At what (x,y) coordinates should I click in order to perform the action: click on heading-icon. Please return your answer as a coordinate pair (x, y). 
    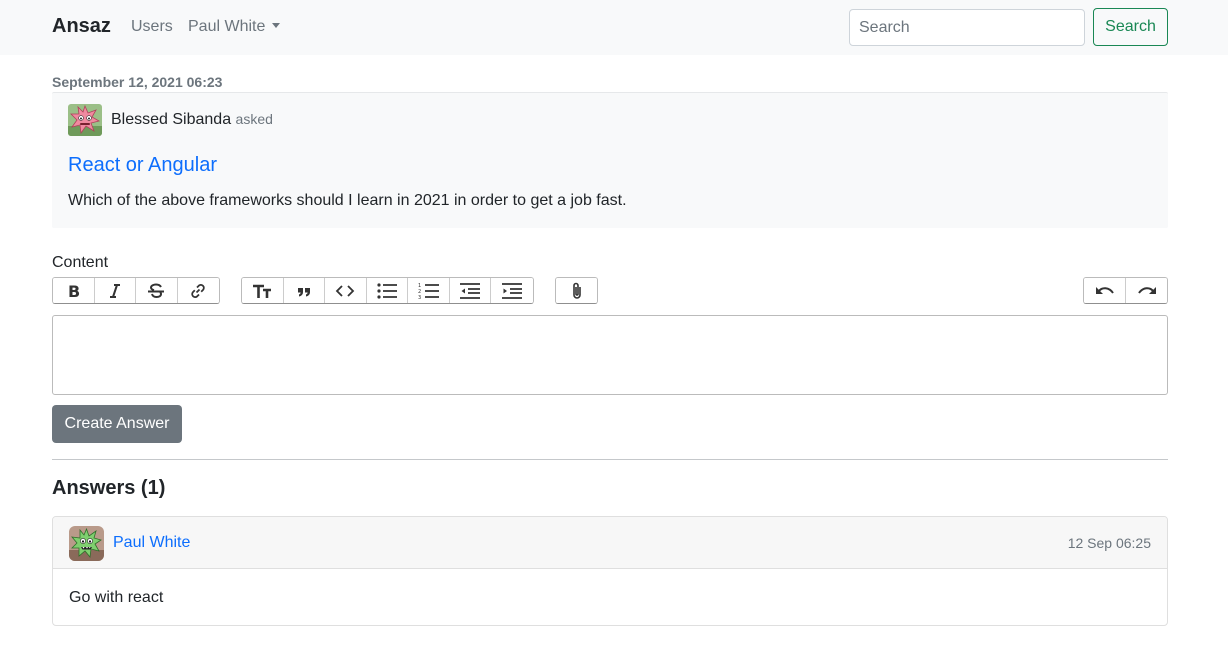
    Looking at the image, I should click on (262, 291).